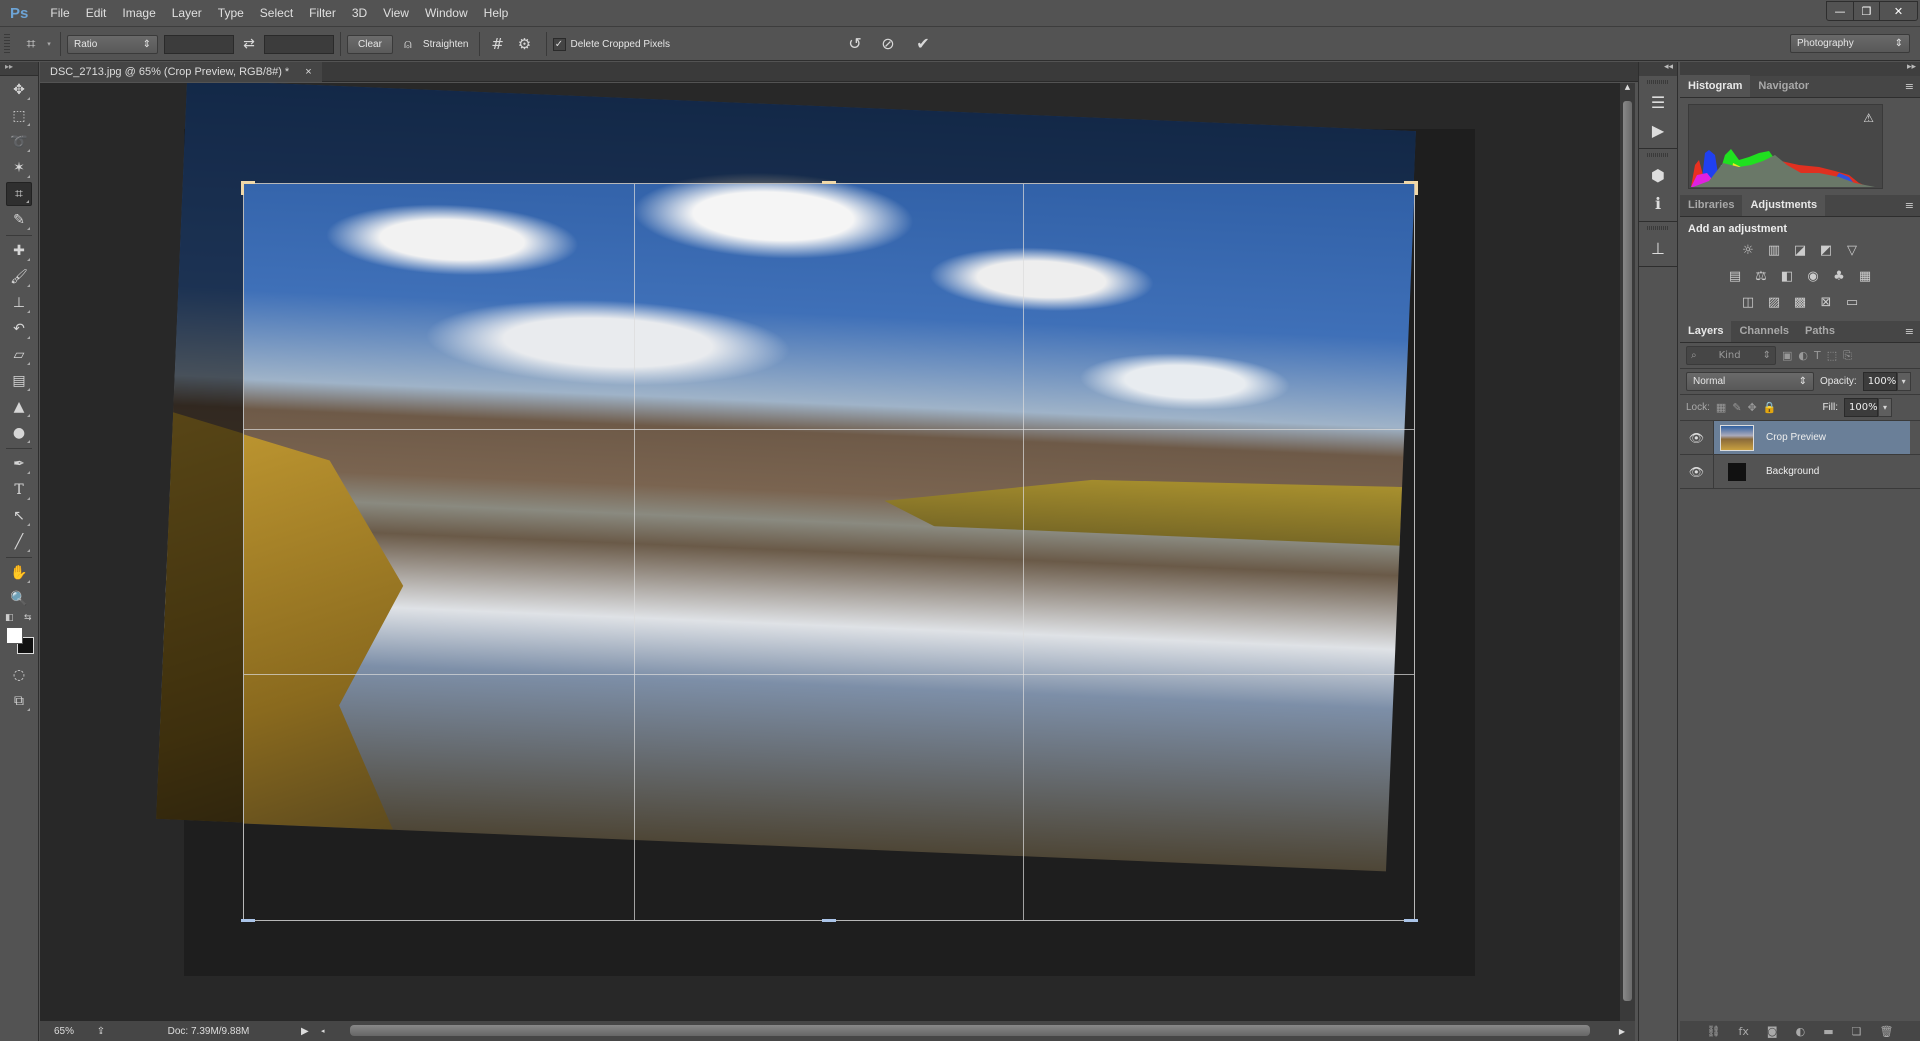 The height and width of the screenshot is (1041, 1920). Describe the element at coordinates (1731, 355) in the screenshot. I see `layer-kind-filter: ⌕ Kind ⇕` at that location.